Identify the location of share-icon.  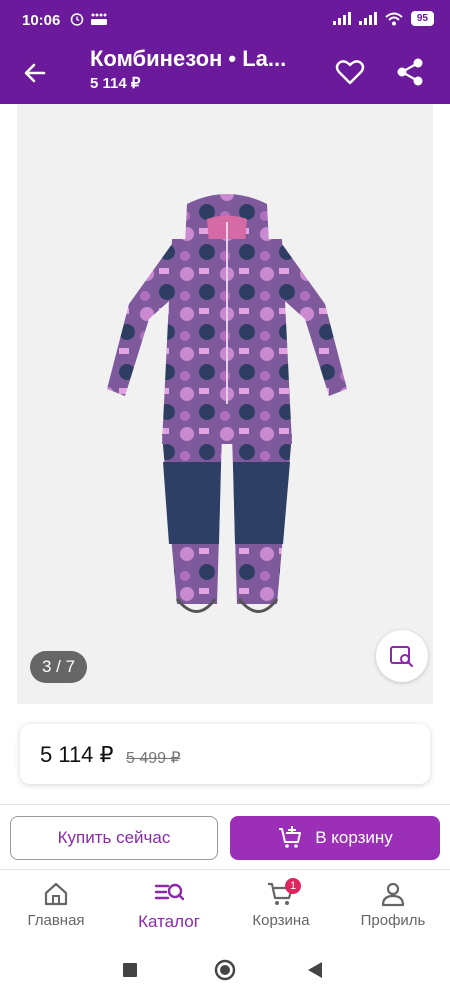
(410, 72).